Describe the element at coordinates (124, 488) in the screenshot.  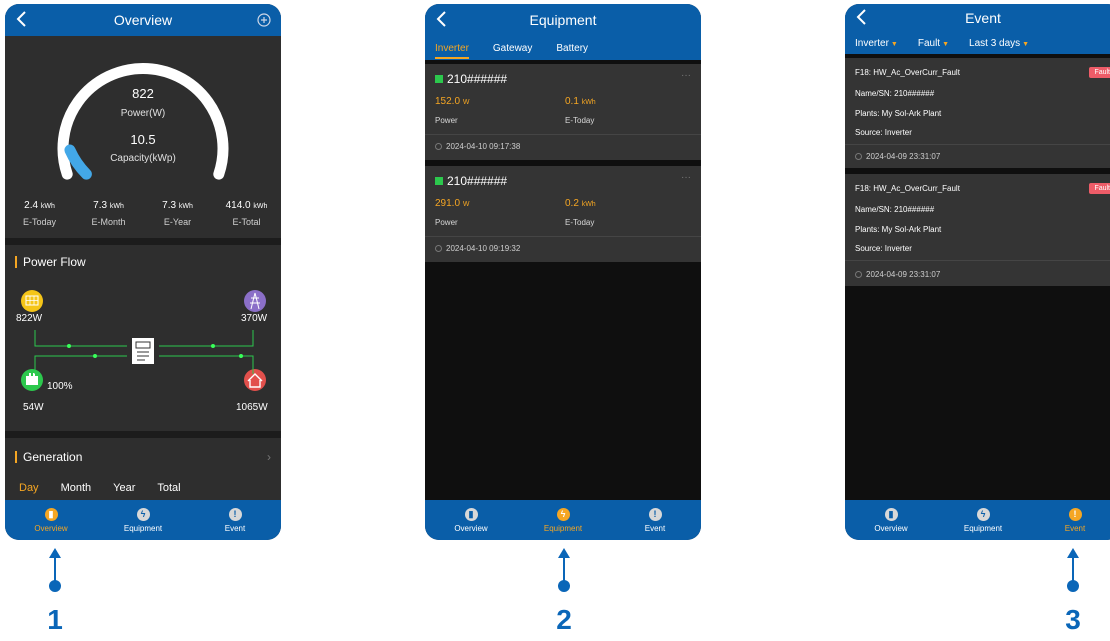
I see `tab-year: Year` at that location.